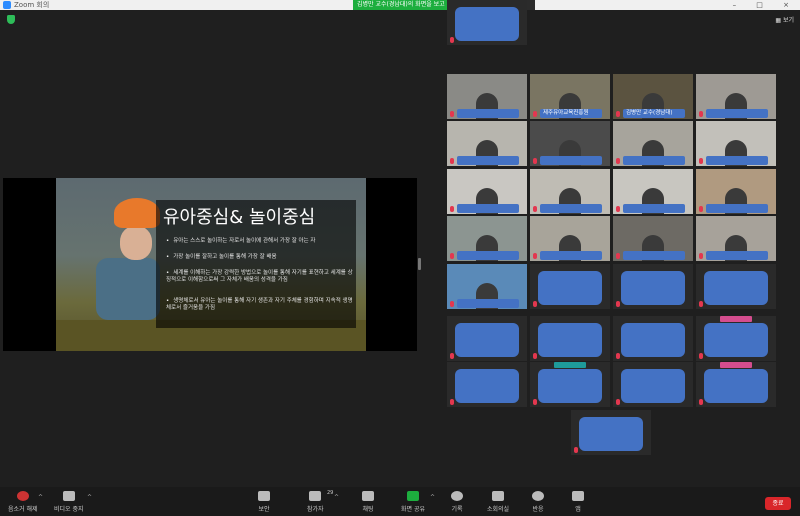  What do you see at coordinates (368, 496) in the screenshot?
I see `chat-bubble-icon` at bounding box center [368, 496].